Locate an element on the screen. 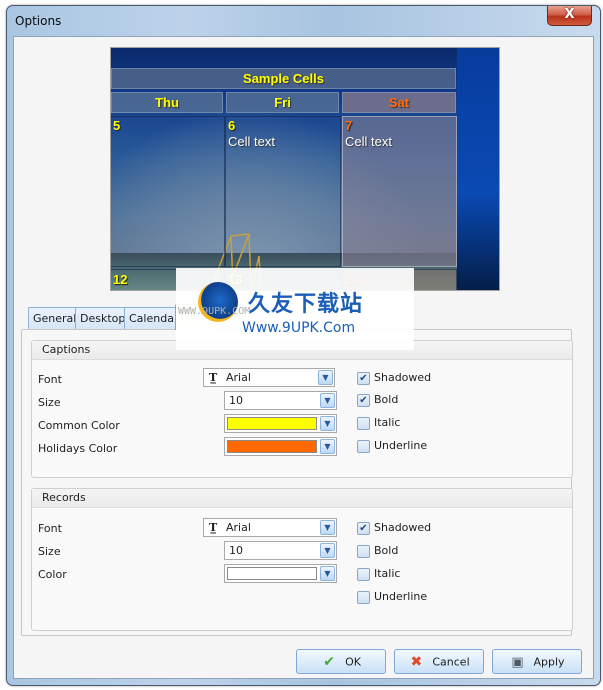 This screenshot has height=690, width=603. records-group-title: Records is located at coordinates (302, 498).